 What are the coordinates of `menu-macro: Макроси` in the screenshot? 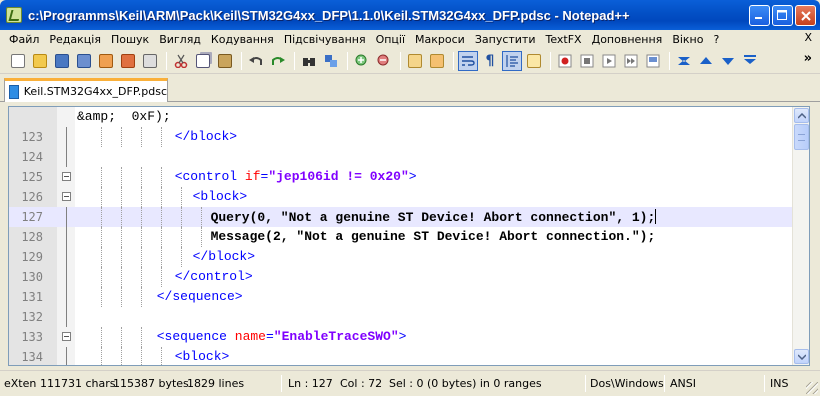 It's located at (440, 39).